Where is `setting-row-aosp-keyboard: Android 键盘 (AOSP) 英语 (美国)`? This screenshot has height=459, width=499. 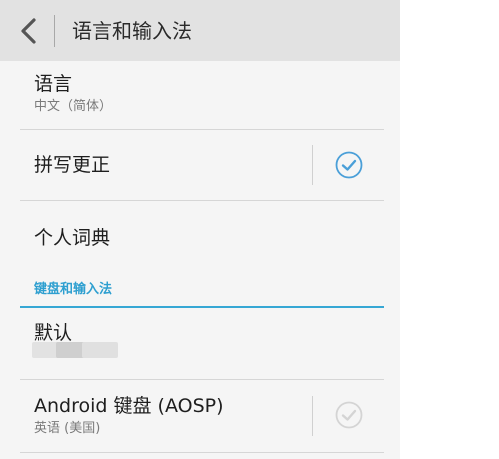 setting-row-aosp-keyboard: Android 键盘 (AOSP) 英语 (美国) is located at coordinates (202, 416).